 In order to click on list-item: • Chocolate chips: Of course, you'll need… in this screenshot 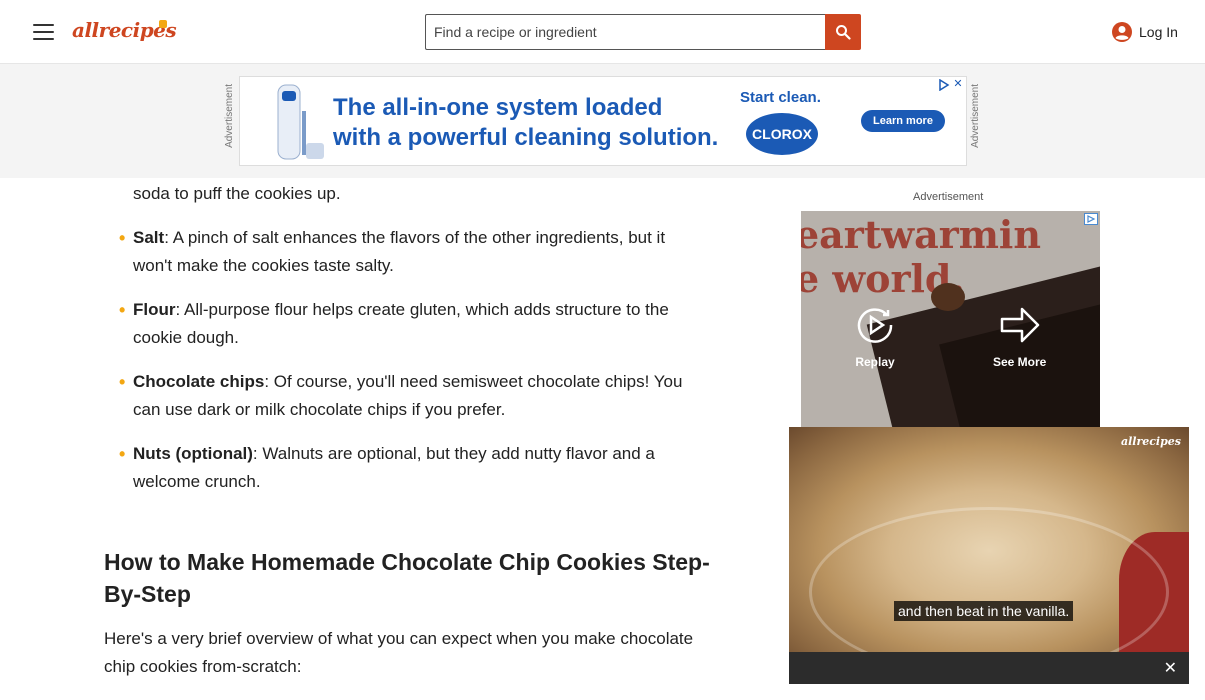, I will do `click(404, 396)`.